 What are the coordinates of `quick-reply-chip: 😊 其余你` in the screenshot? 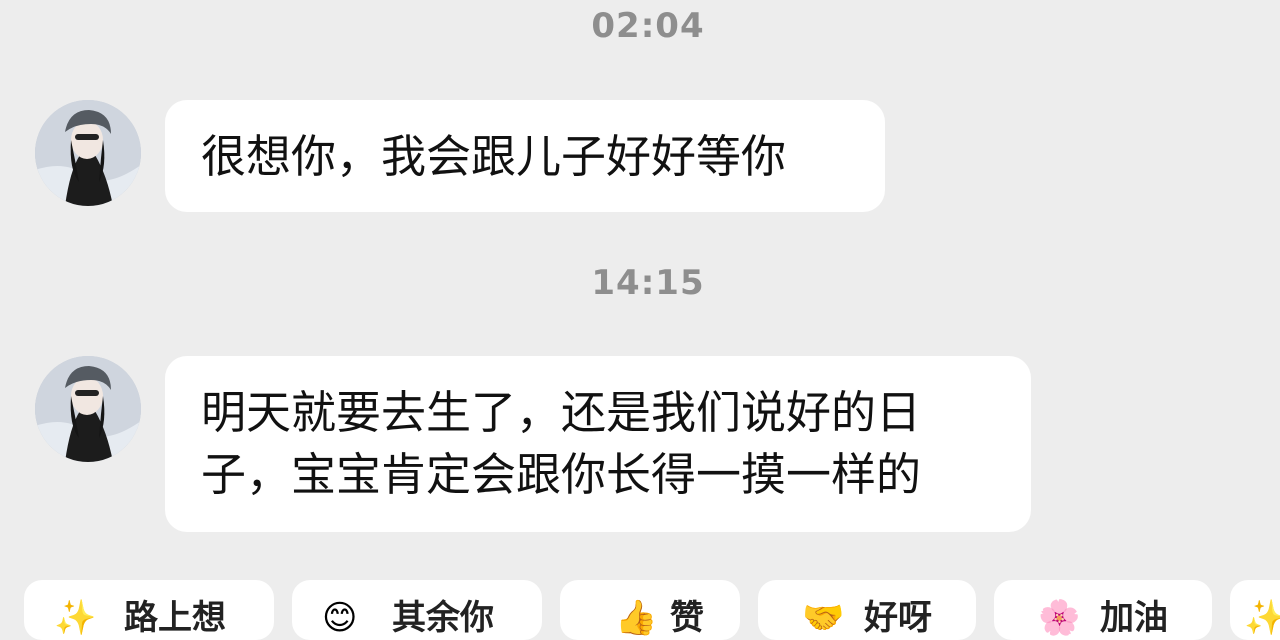 It's located at (417, 610).